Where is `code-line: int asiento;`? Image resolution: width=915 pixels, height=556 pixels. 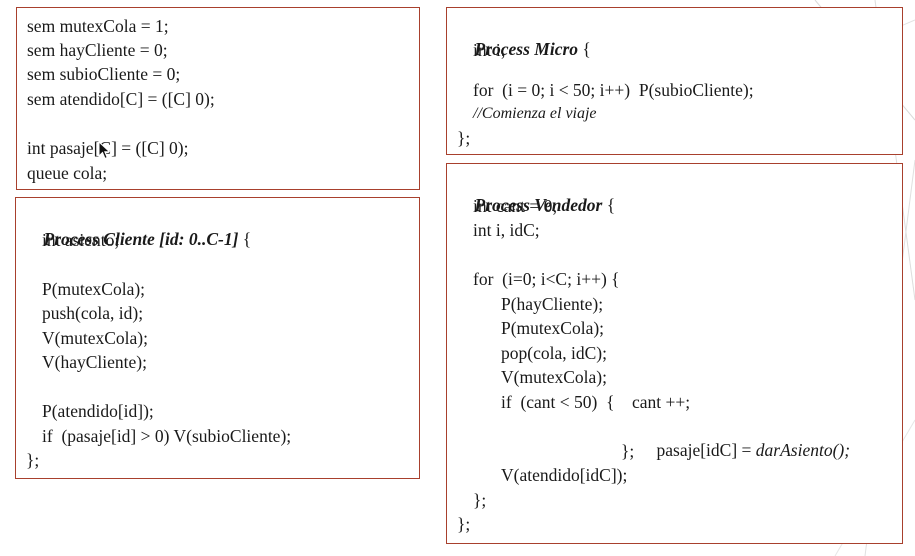 code-line: int asiento; is located at coordinates (81, 240).